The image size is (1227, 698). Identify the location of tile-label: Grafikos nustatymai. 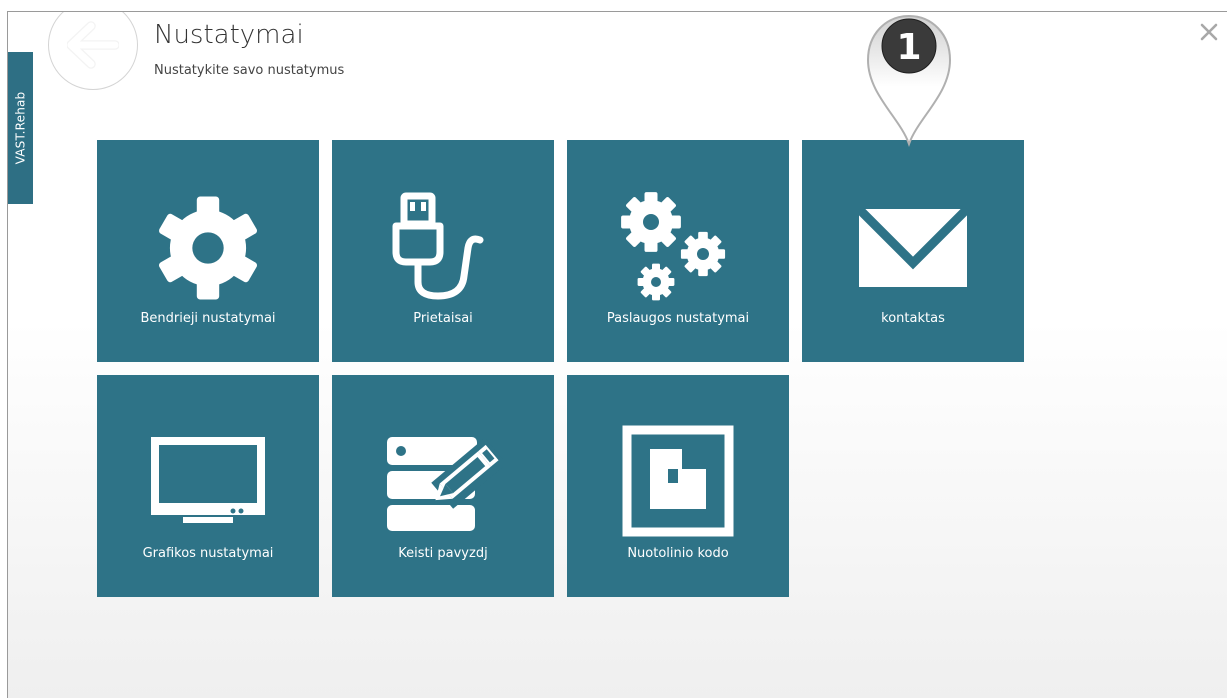
(208, 553).